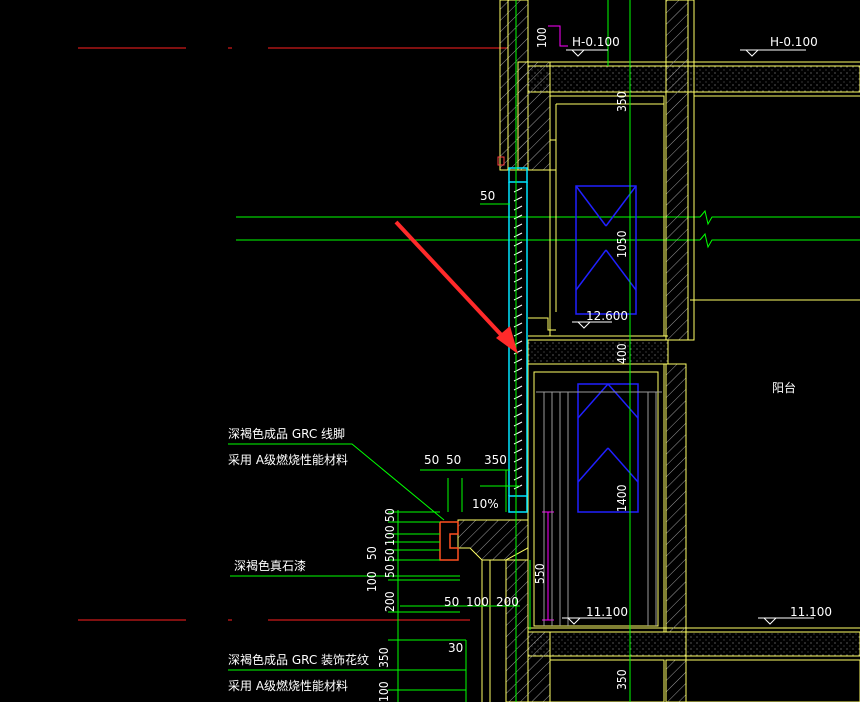 This screenshot has width=860, height=702. What do you see at coordinates (607, 316) in the screenshot?
I see `elevation-mid: 12.600` at bounding box center [607, 316].